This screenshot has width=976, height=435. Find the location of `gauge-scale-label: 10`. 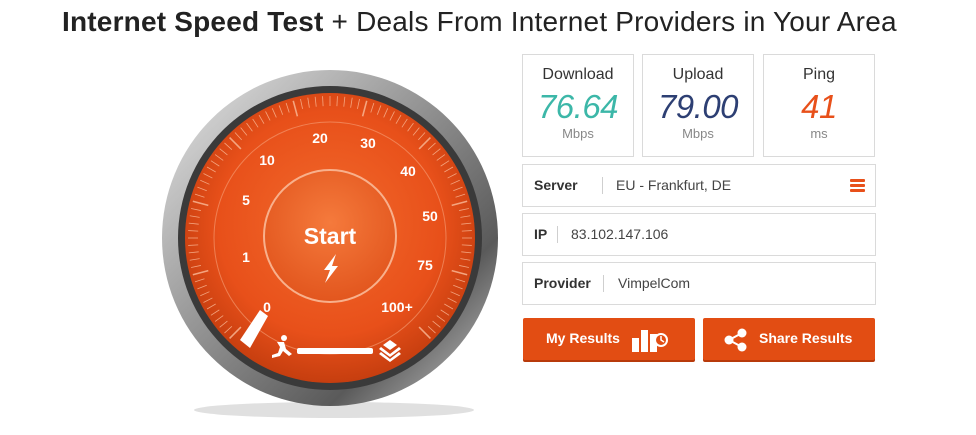

gauge-scale-label: 10 is located at coordinates (267, 160).